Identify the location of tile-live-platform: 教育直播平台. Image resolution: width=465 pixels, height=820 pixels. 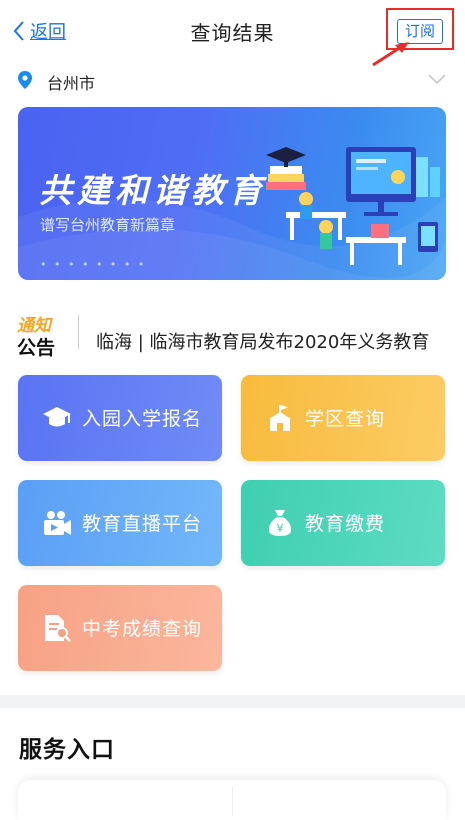
(120, 523).